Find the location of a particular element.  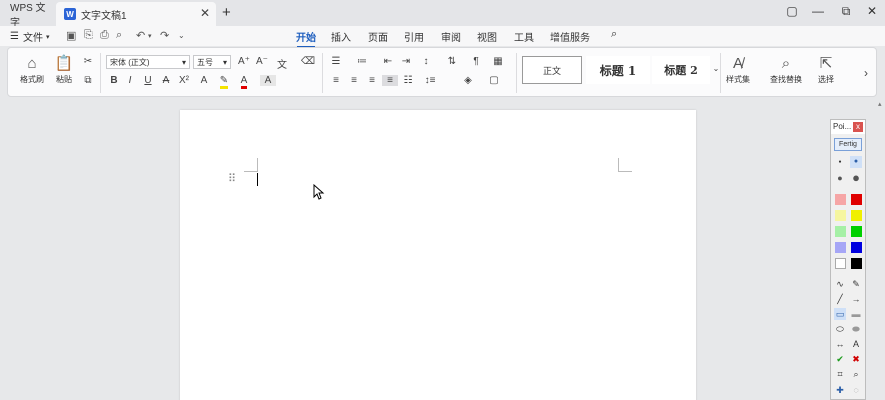

tab-review: 审阅 is located at coordinates (451, 36).